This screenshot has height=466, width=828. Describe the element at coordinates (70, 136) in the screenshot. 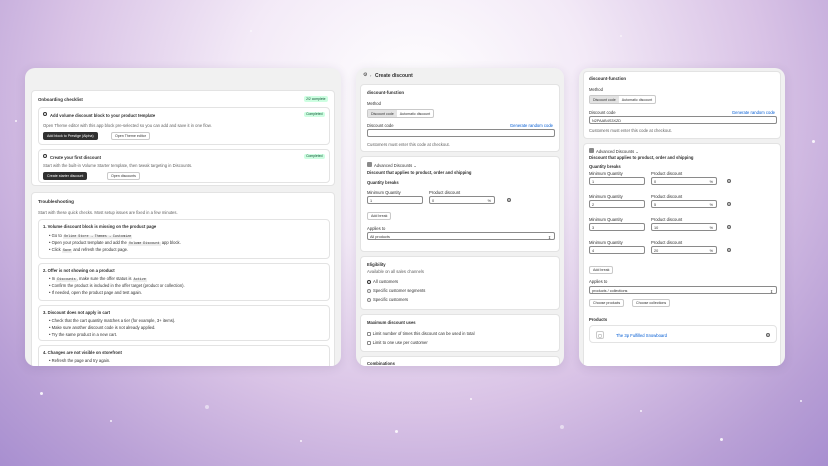

I see `add-block-button: Add block to Prestige (Alpha)` at that location.